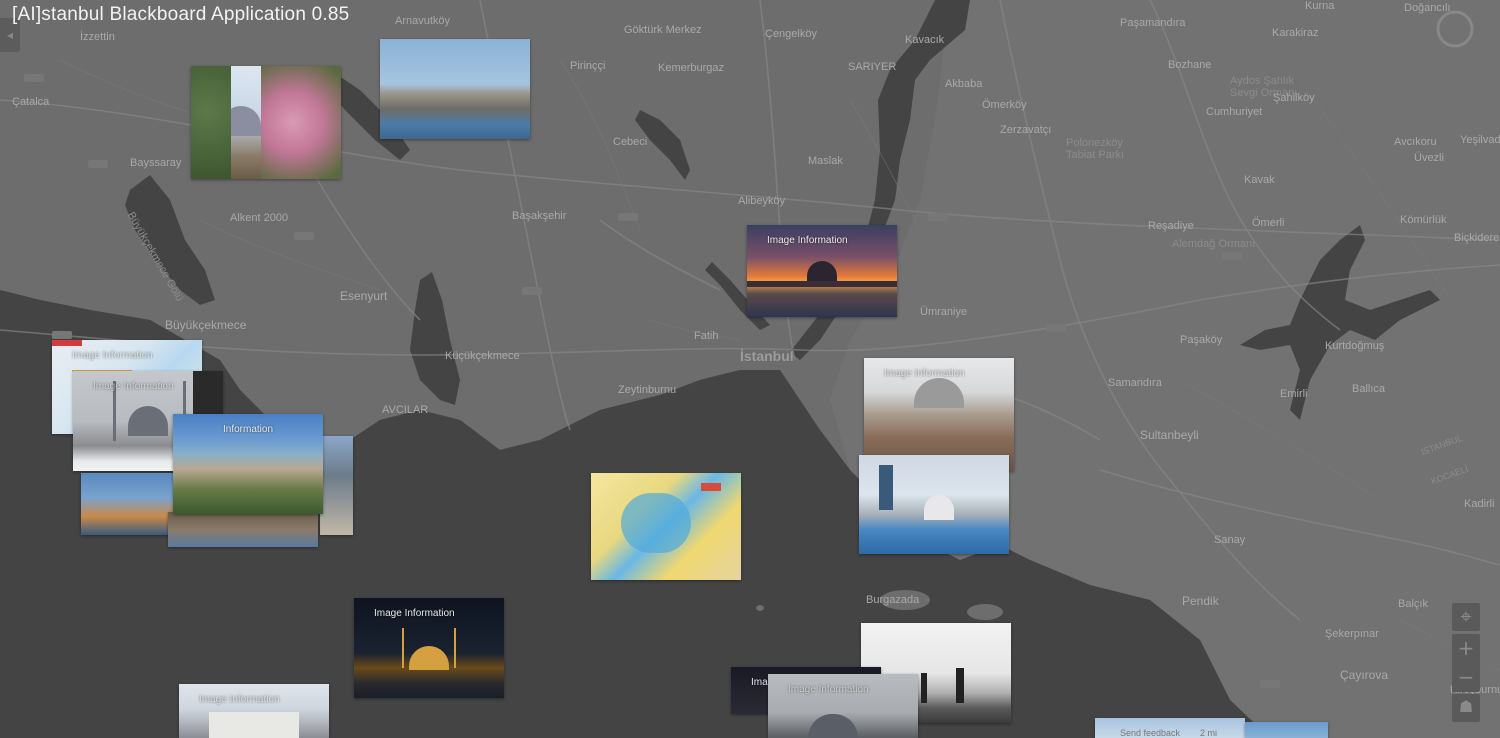  I want to click on map-label: Karakiraz, so click(1295, 33).